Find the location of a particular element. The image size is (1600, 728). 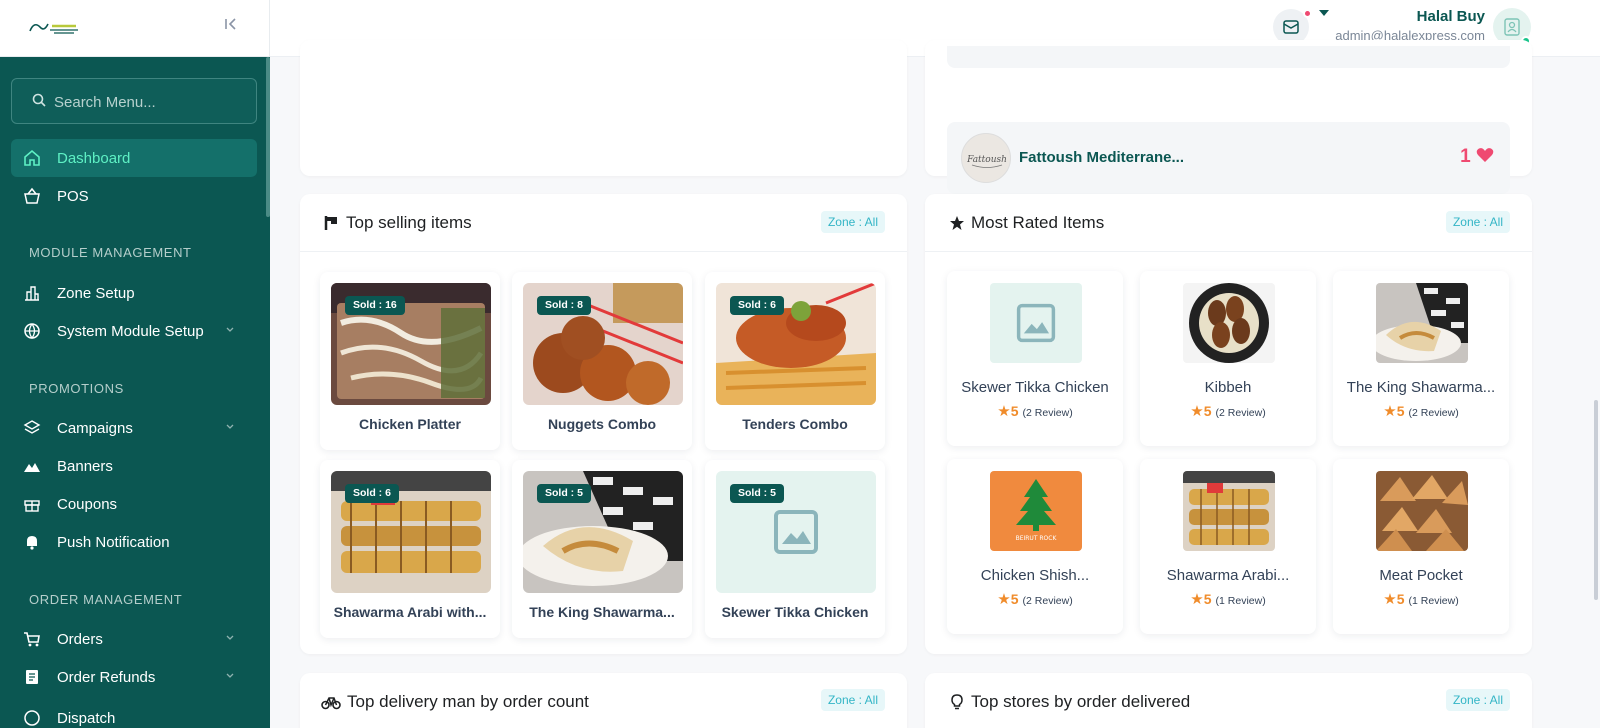

card-title: Top selling items is located at coordinates (398, 223).